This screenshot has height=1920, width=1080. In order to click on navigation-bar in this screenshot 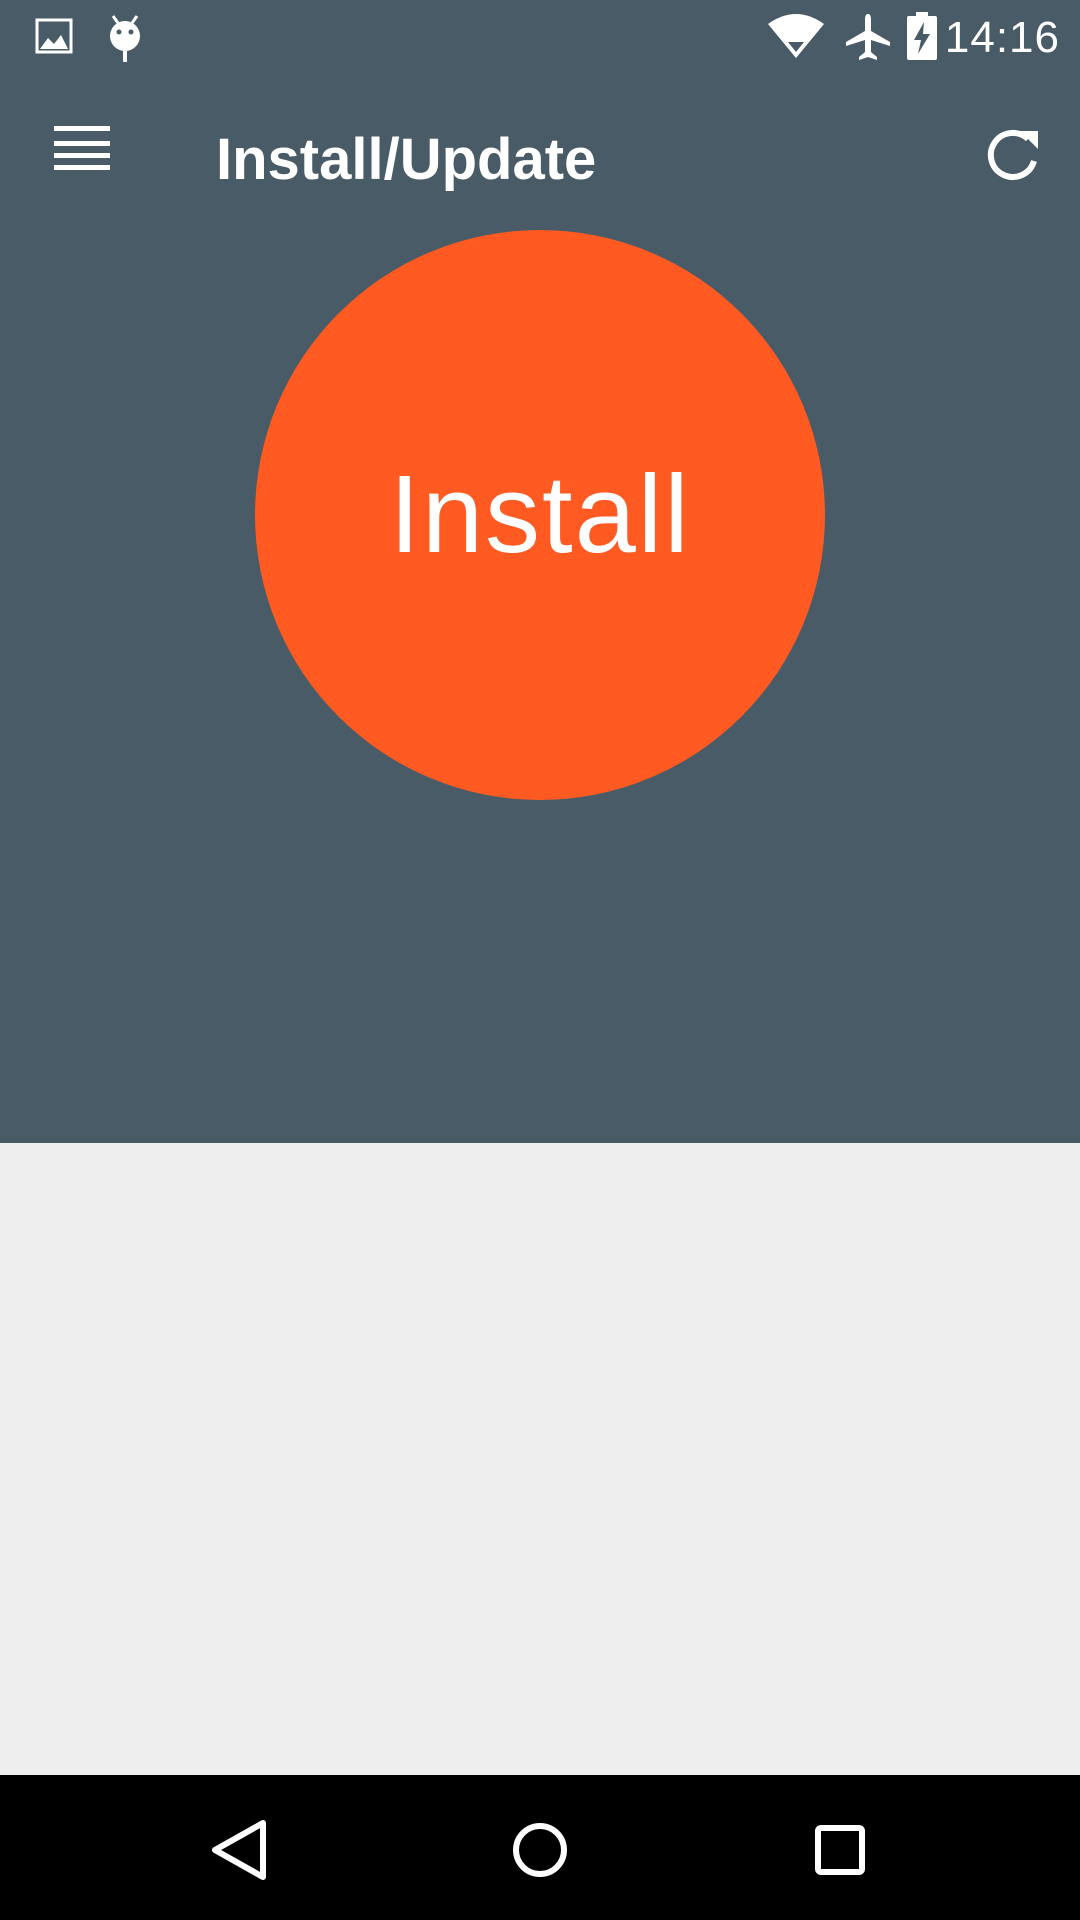, I will do `click(540, 1847)`.